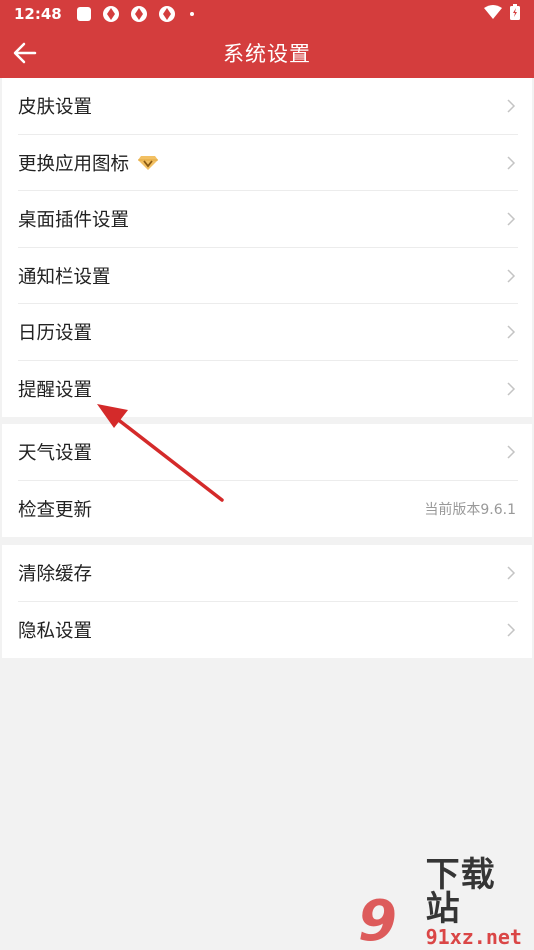  Describe the element at coordinates (55, 108) in the screenshot. I see `list-item-label: 皮肤设置` at that location.